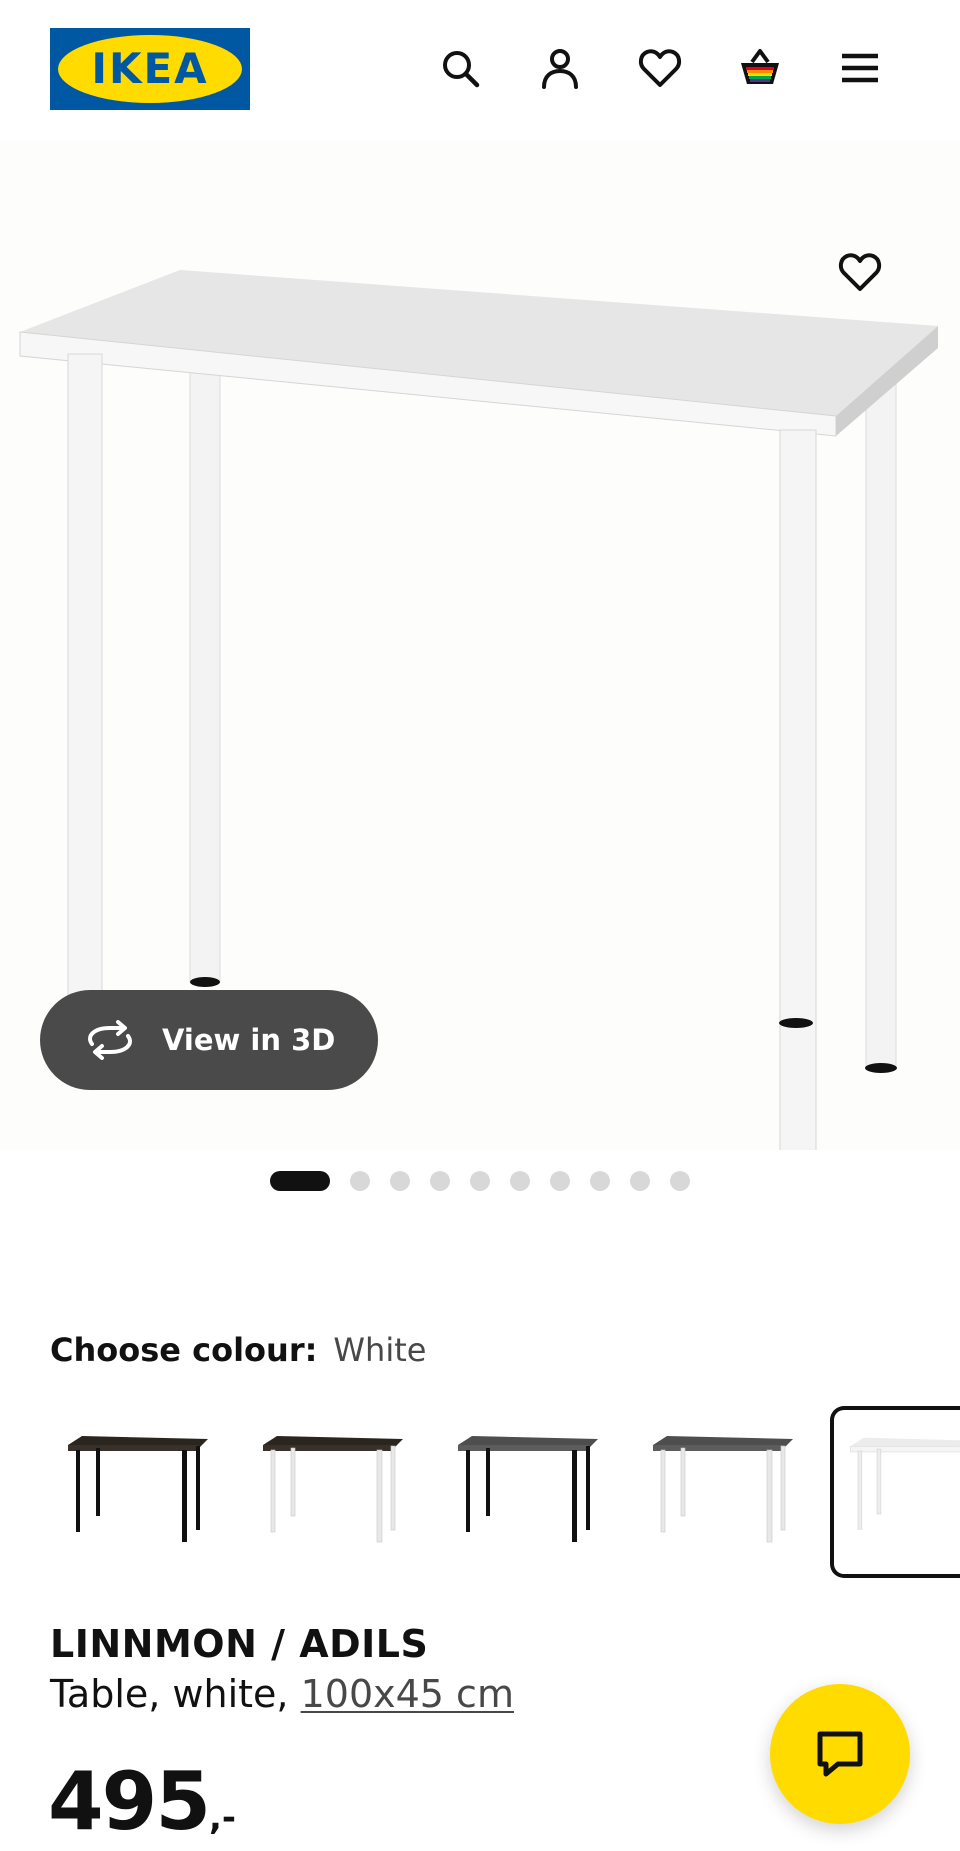 The image size is (960, 1851). Describe the element at coordinates (175, 1694) in the screenshot. I see `product-description-text: Table, white,` at that location.